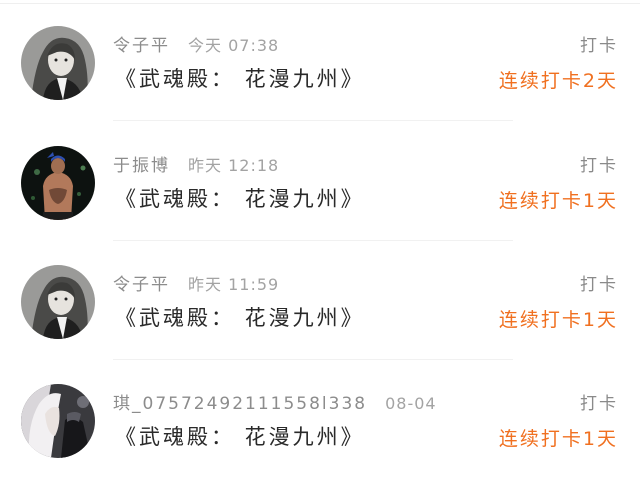 Image resolution: width=640 pixels, height=479 pixels. I want to click on entry-meta: 于振博 昨天 12:18, so click(196, 166).